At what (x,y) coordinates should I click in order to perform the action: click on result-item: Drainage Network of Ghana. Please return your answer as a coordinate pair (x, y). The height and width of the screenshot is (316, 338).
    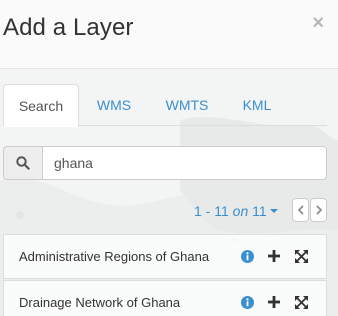
    Looking at the image, I should click on (165, 298).